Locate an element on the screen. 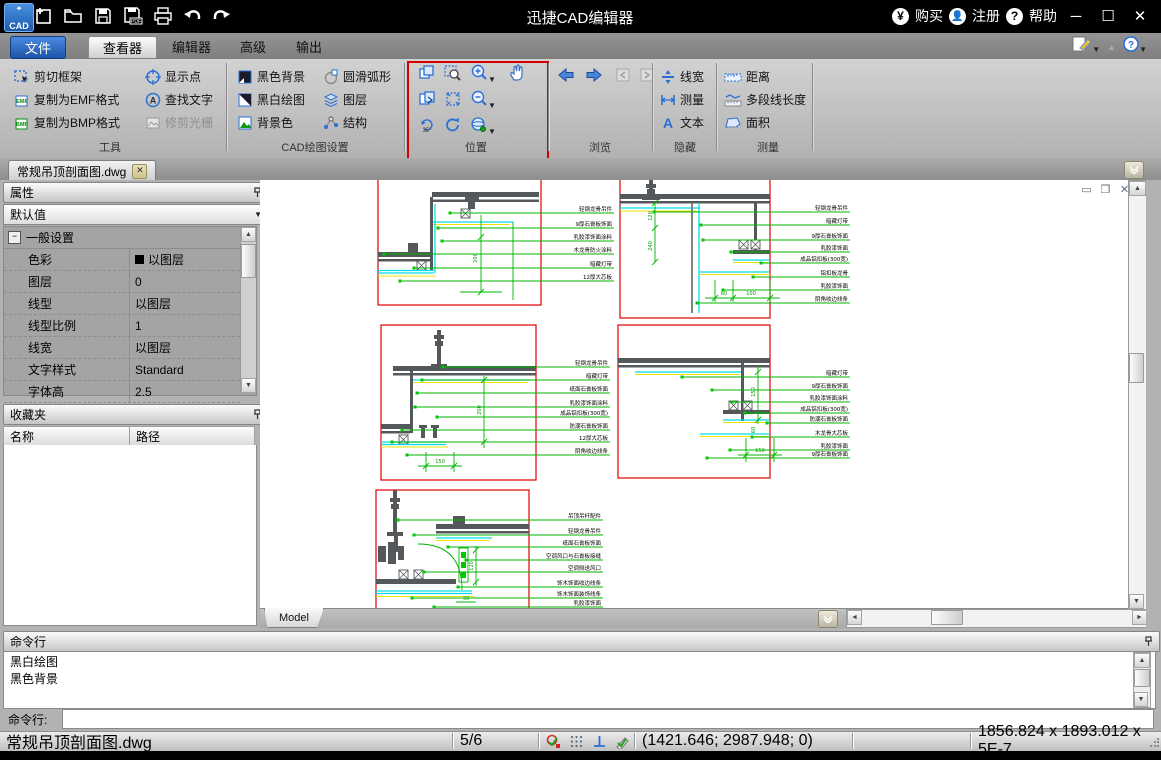 Image resolution: width=1161 pixels, height=760 pixels. group-title-measure: 测量 is located at coordinates (768, 148).